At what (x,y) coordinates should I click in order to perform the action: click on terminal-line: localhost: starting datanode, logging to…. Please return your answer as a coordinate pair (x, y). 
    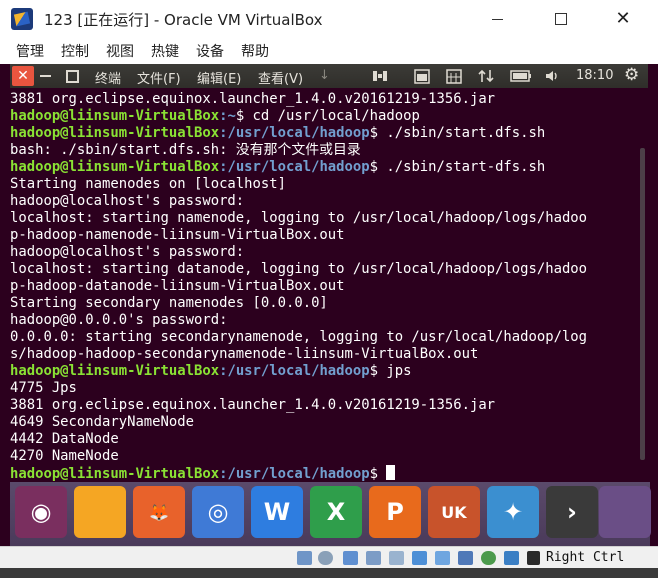
    Looking at the image, I should click on (326, 269).